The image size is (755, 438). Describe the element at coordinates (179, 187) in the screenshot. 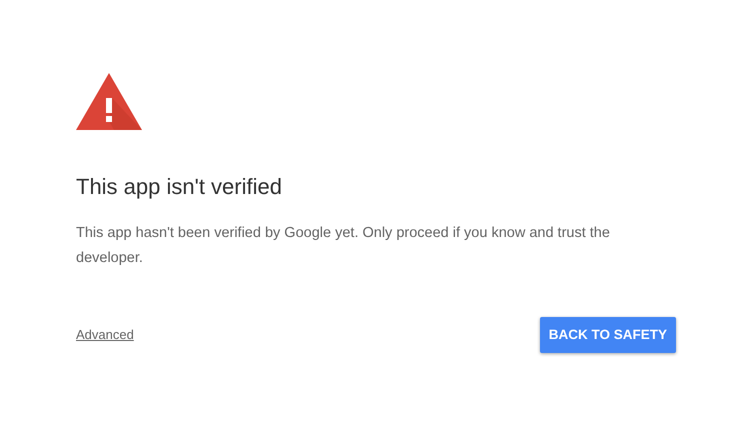

I see `page-heading: This app isn't verified` at that location.